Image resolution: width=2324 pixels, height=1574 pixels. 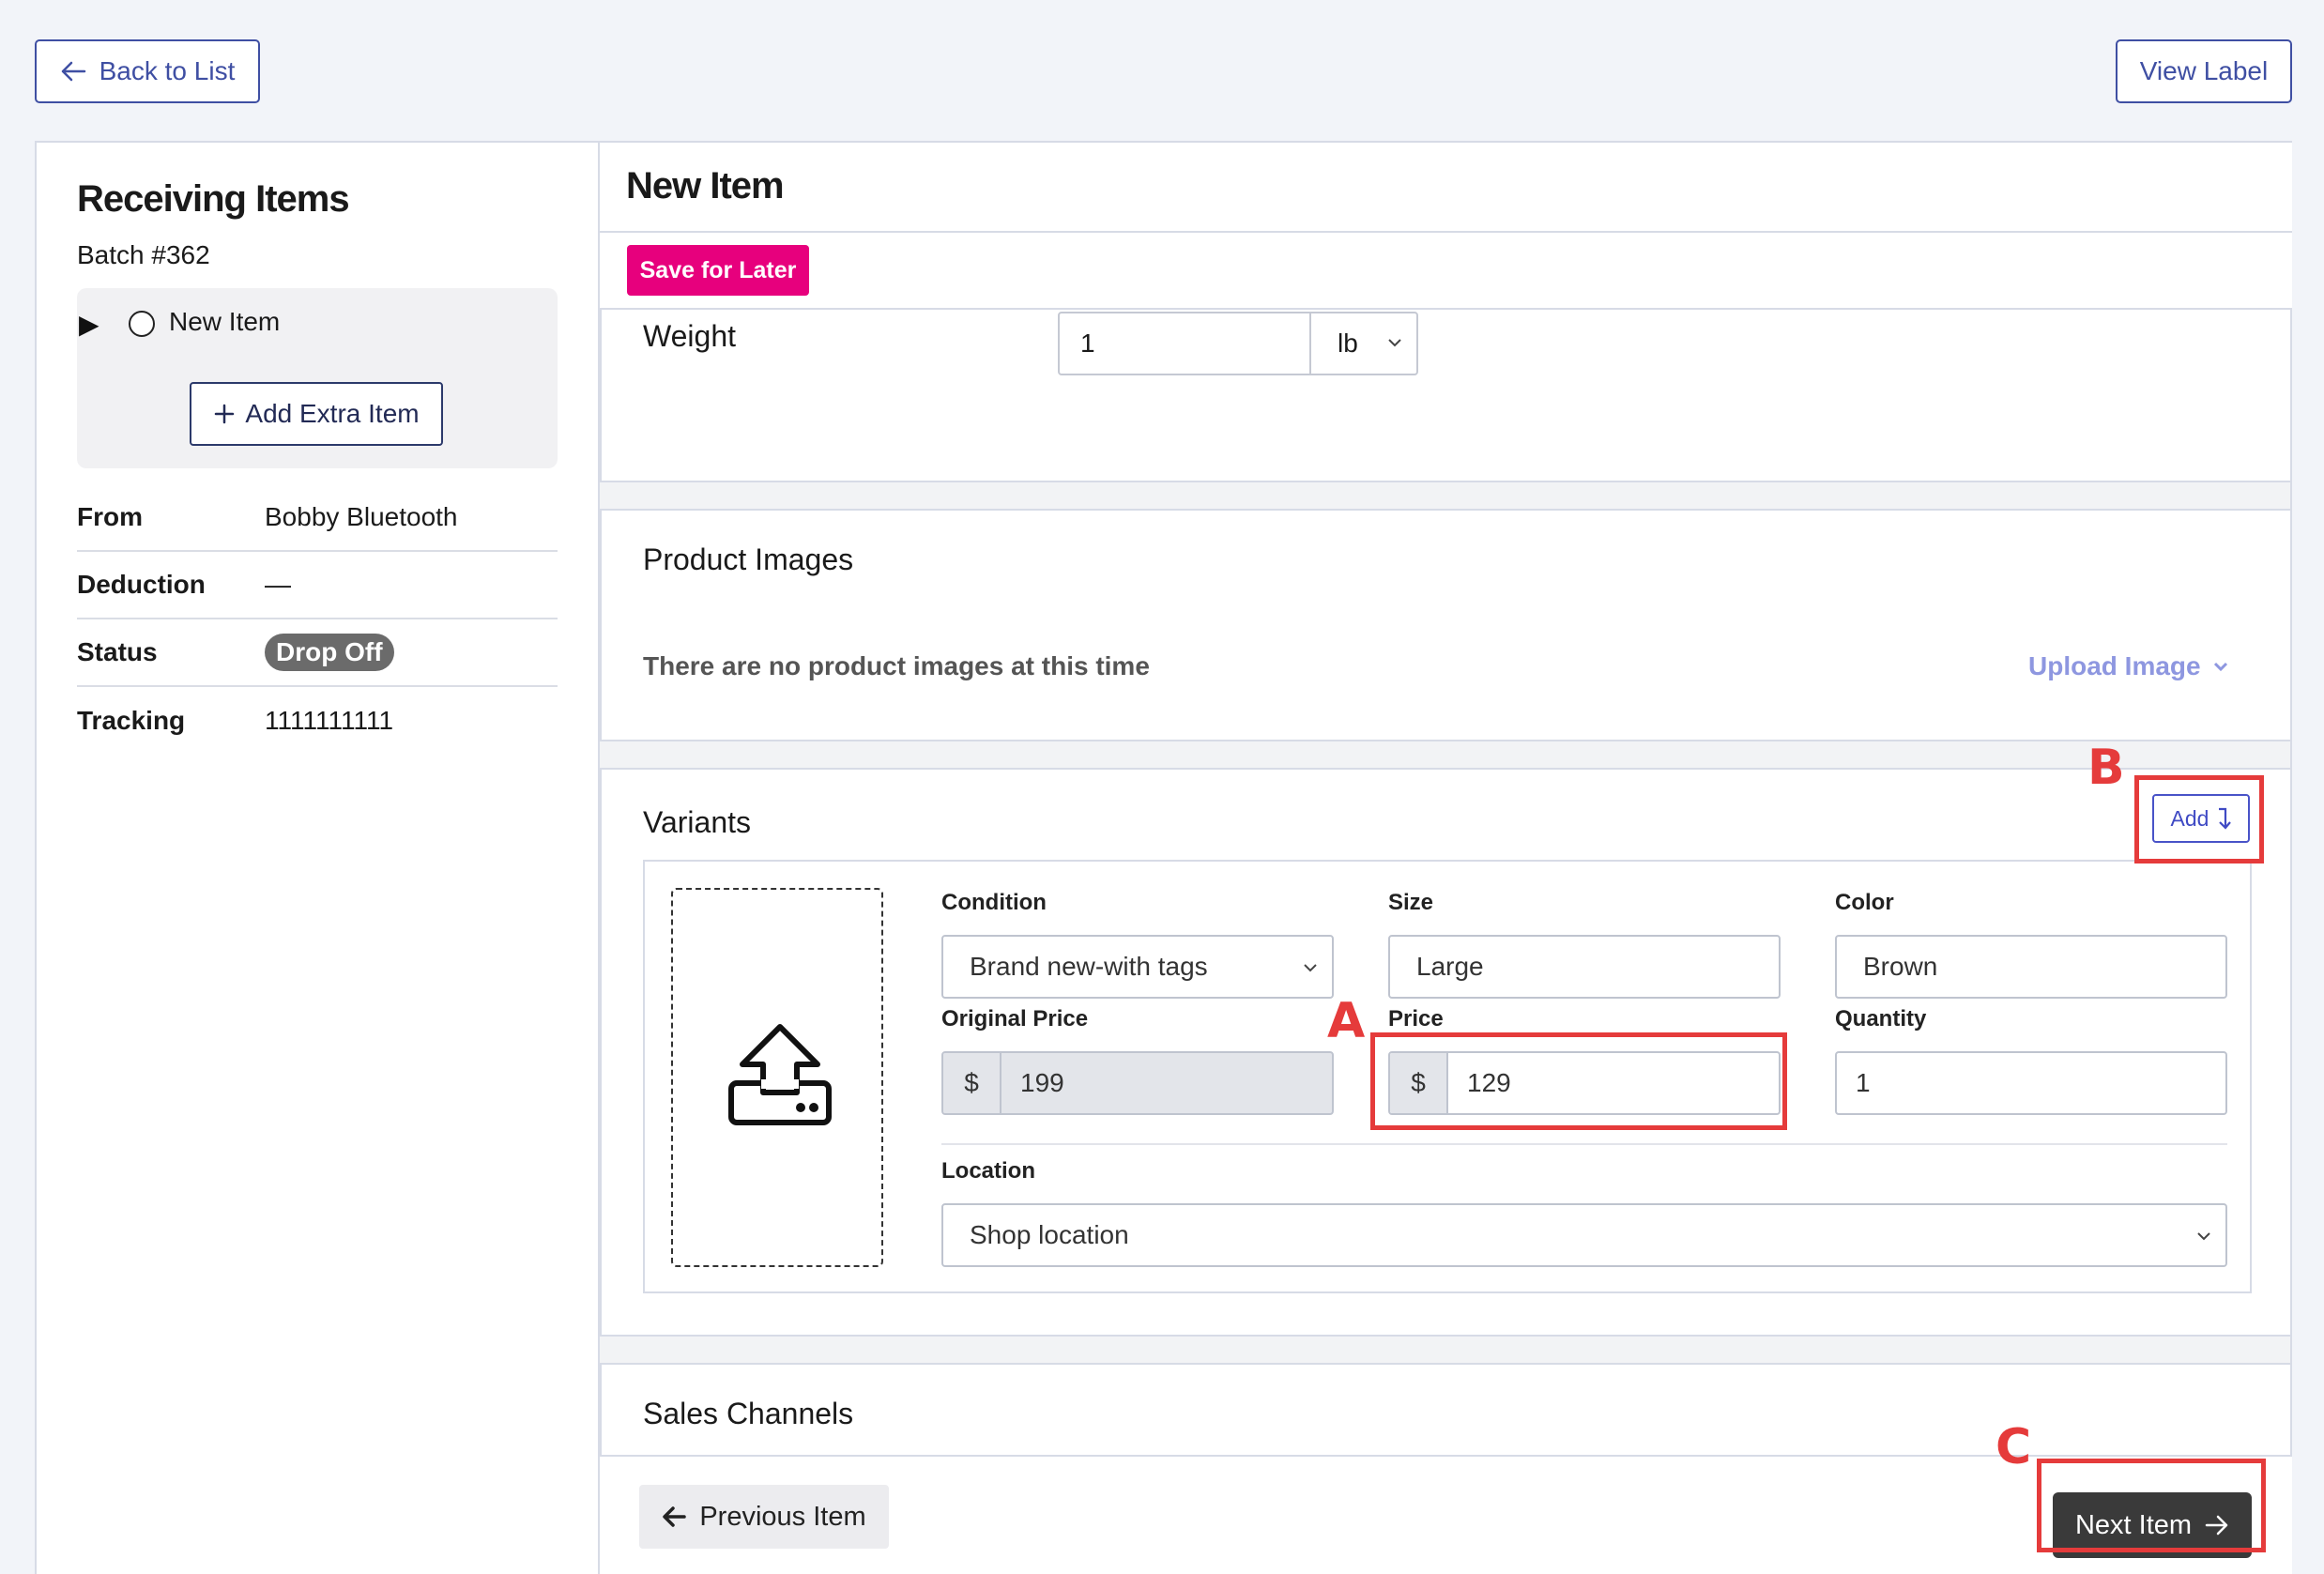 I want to click on back-to-list-label: Back to List, so click(x=167, y=71).